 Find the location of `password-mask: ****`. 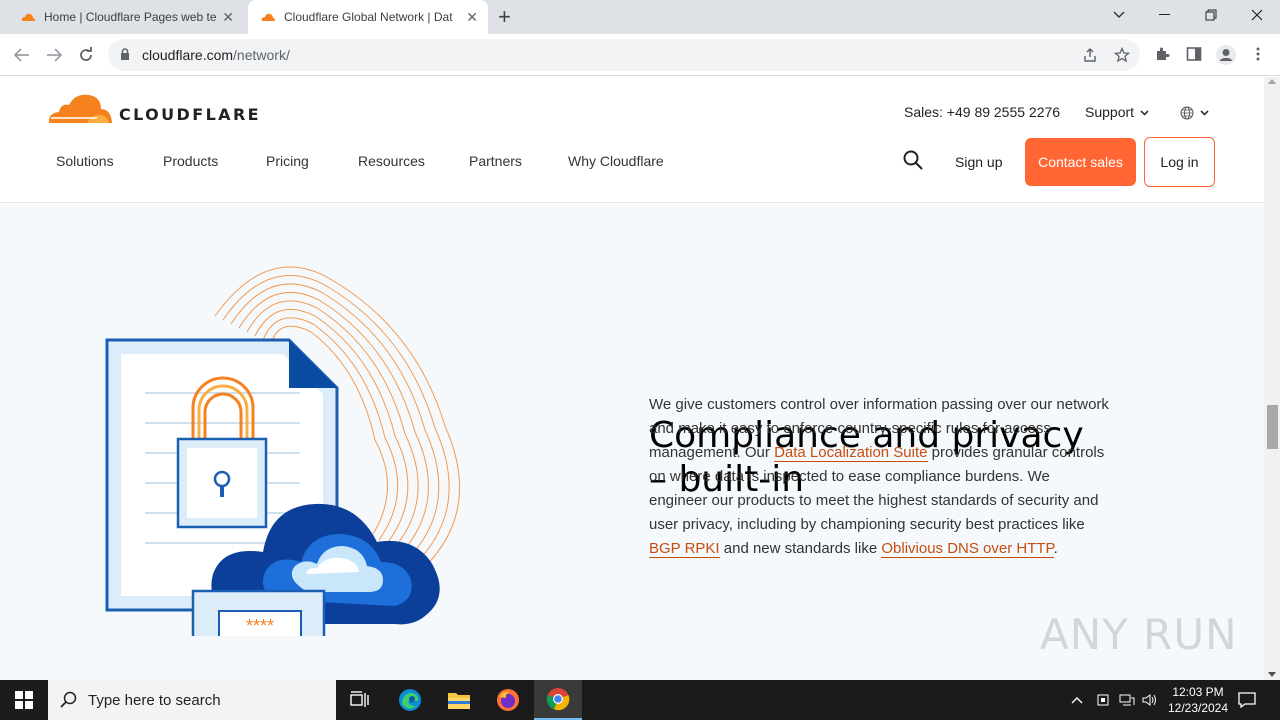

password-mask: **** is located at coordinates (260, 626).